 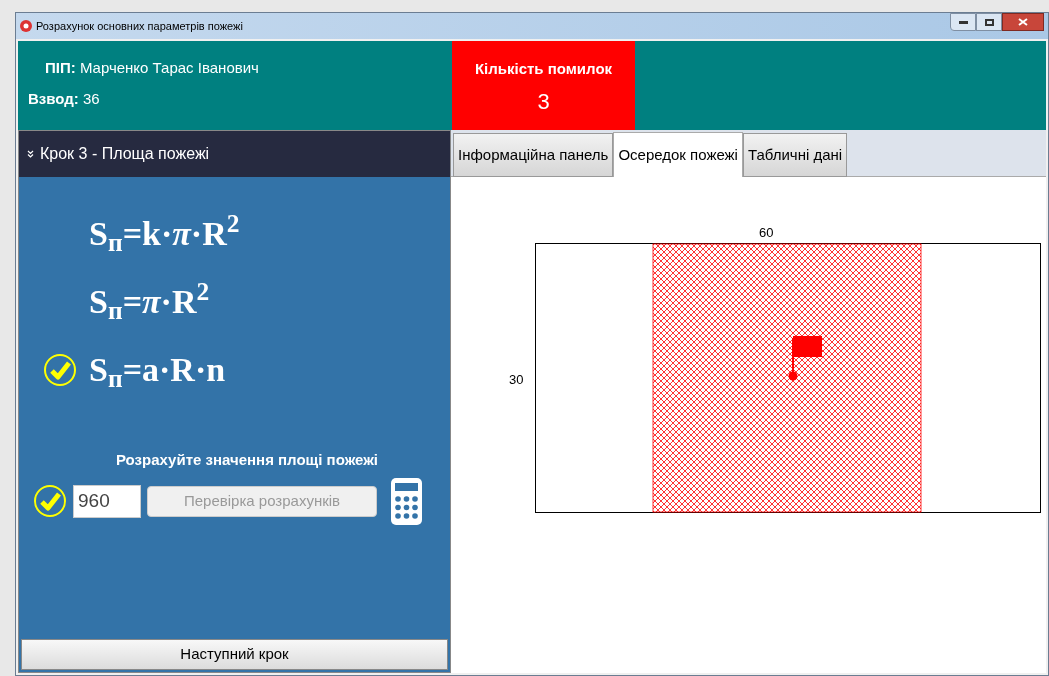 I want to click on close-button, so click(x=1023, y=22).